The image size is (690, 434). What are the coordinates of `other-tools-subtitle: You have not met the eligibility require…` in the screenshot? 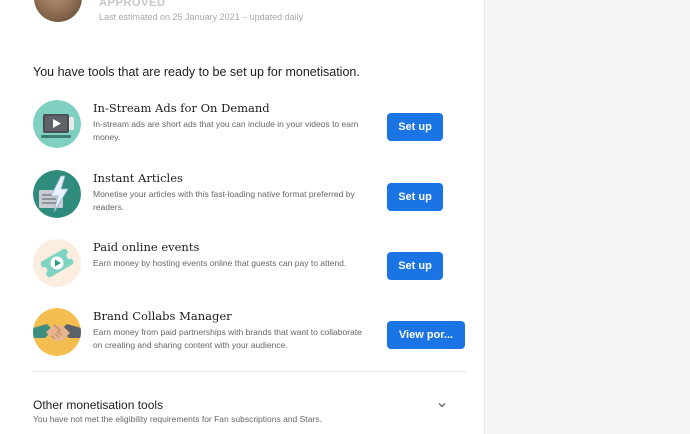 It's located at (177, 419).